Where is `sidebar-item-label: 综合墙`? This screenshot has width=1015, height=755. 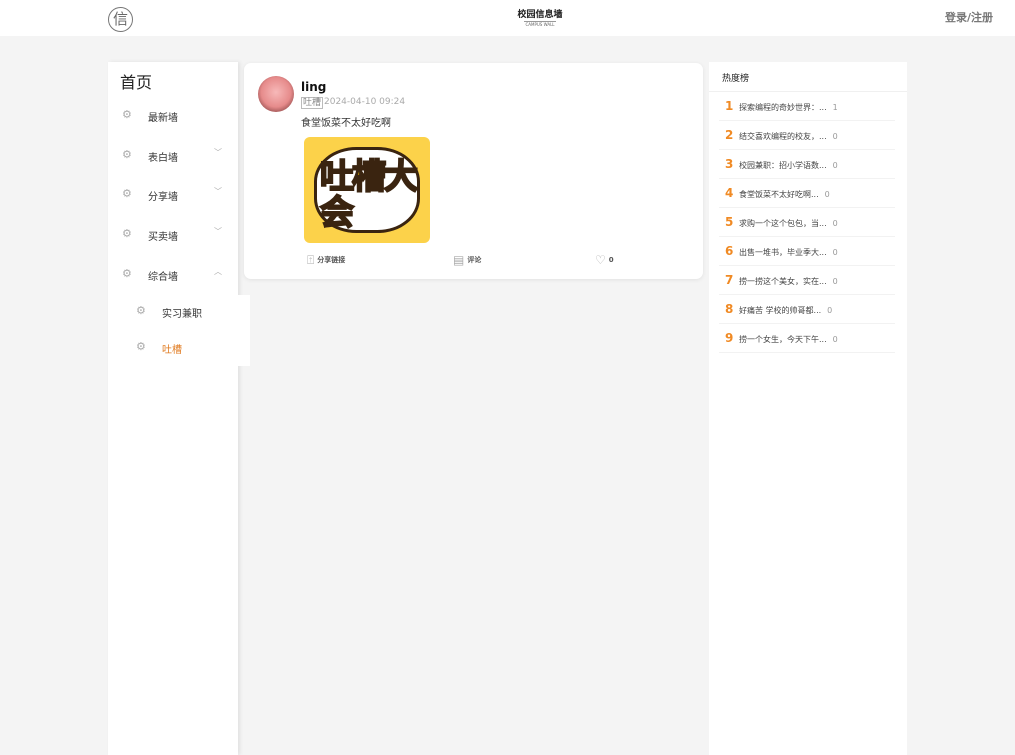 sidebar-item-label: 综合墙 is located at coordinates (163, 277).